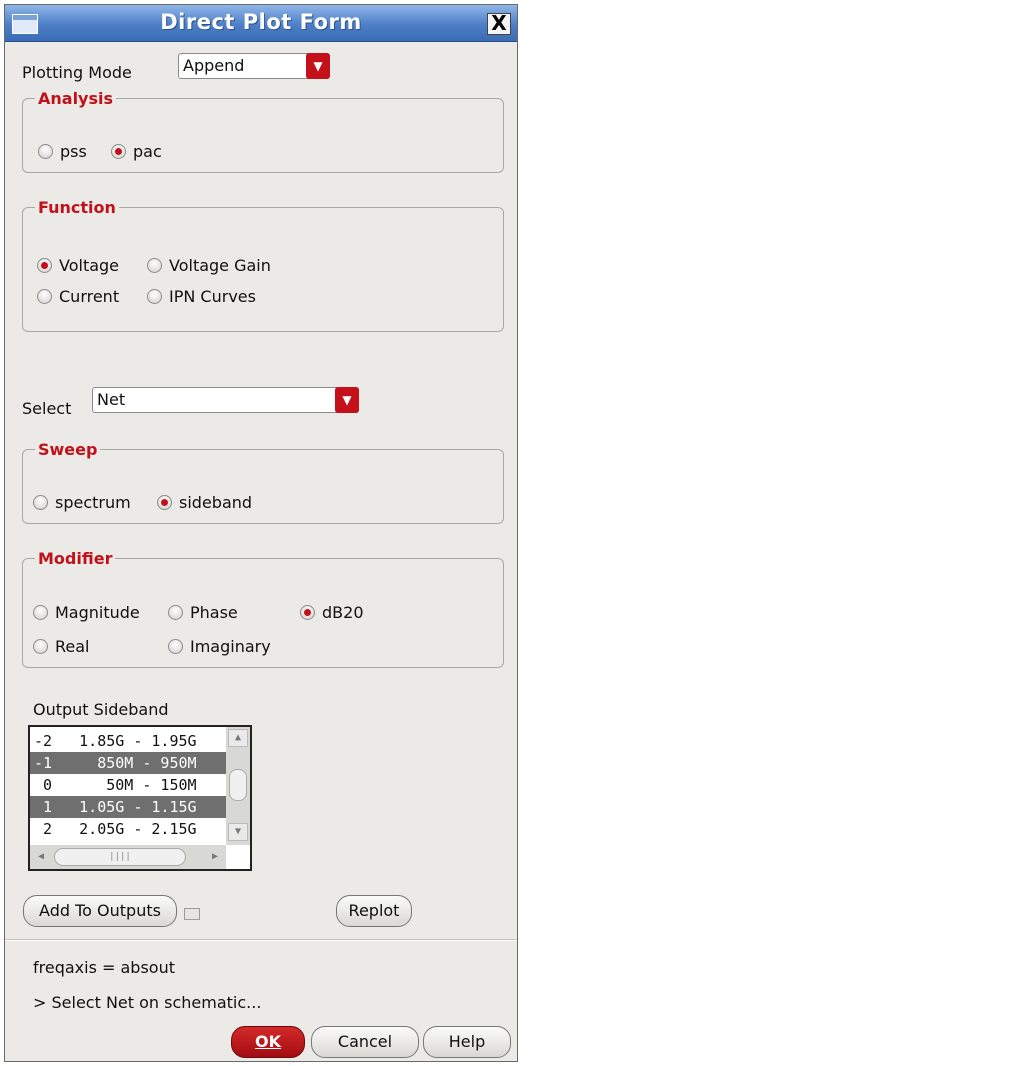  Describe the element at coordinates (220, 265) in the screenshot. I see `radio-voltage-gain-label: Voltage Gain` at that location.